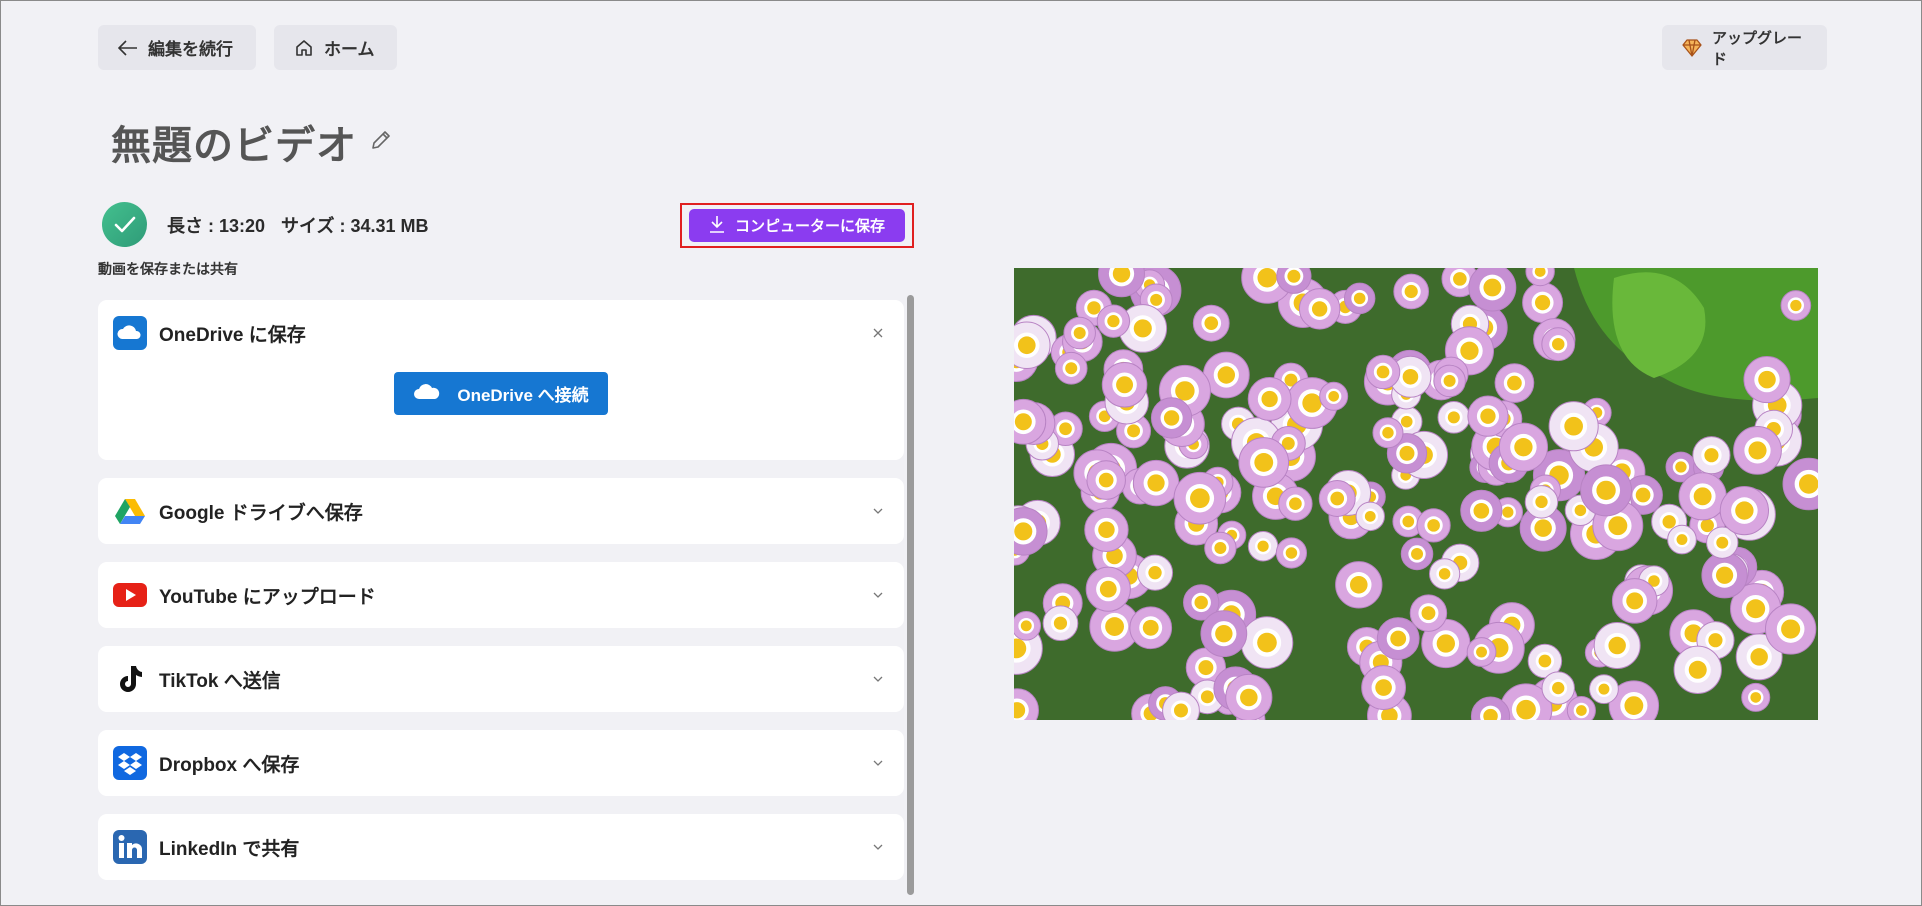  I want to click on dropbox-icon, so click(130, 763).